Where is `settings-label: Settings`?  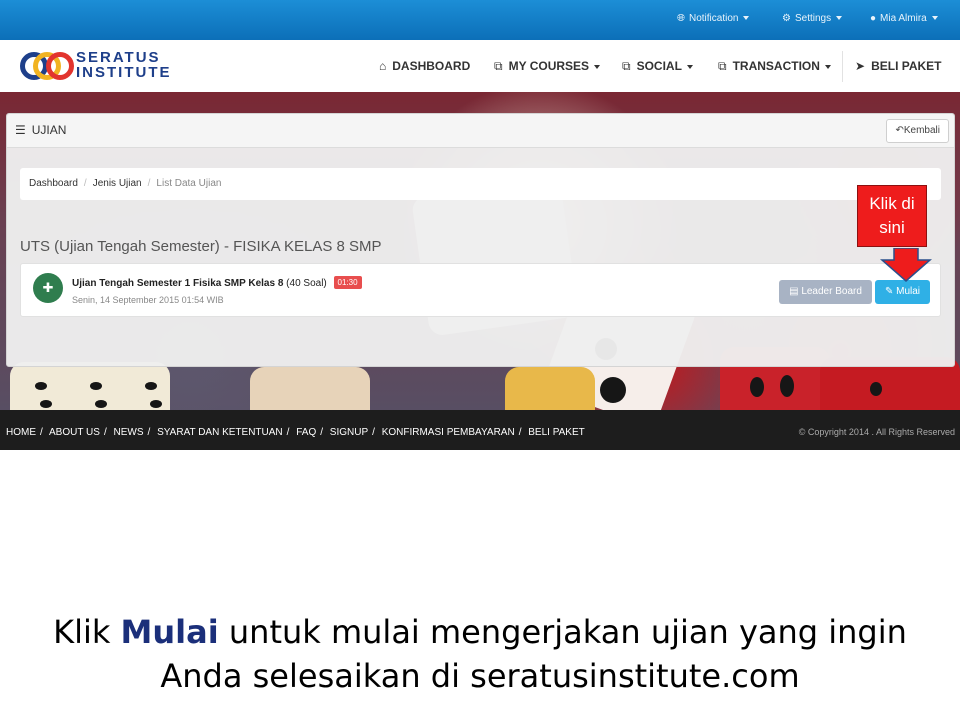 settings-label: Settings is located at coordinates (813, 18).